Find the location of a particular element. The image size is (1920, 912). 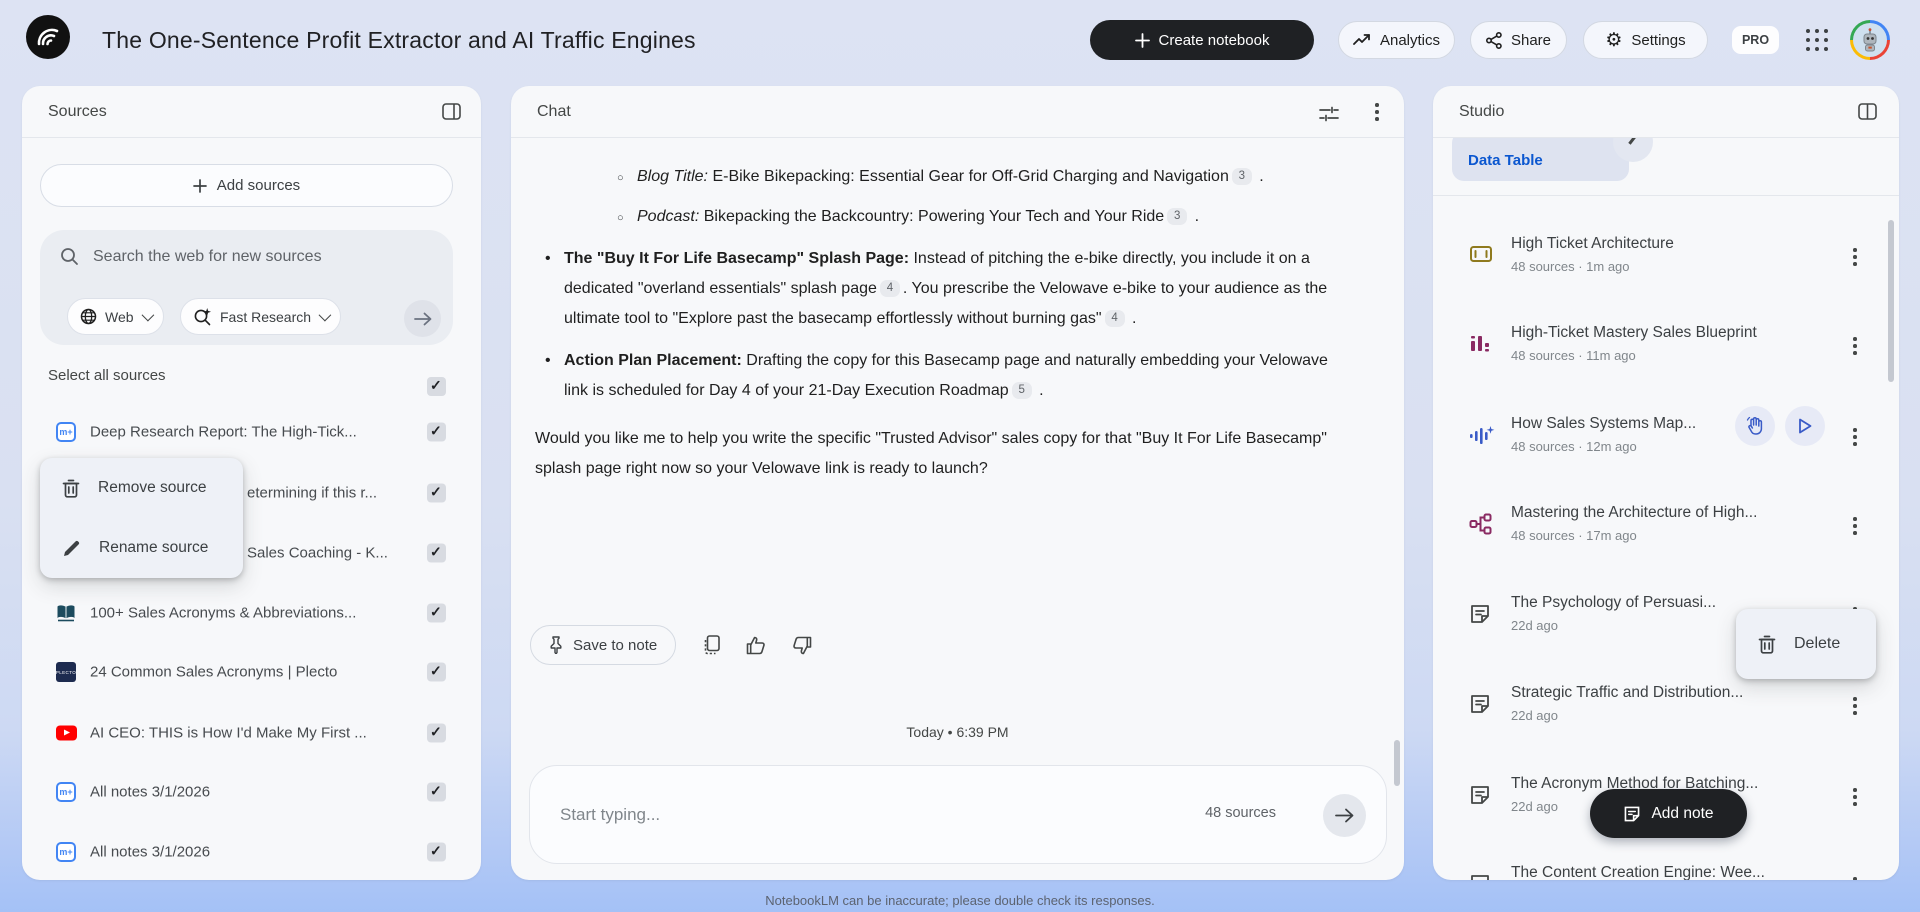

delete-menu-item: Delete is located at coordinates (1806, 644).